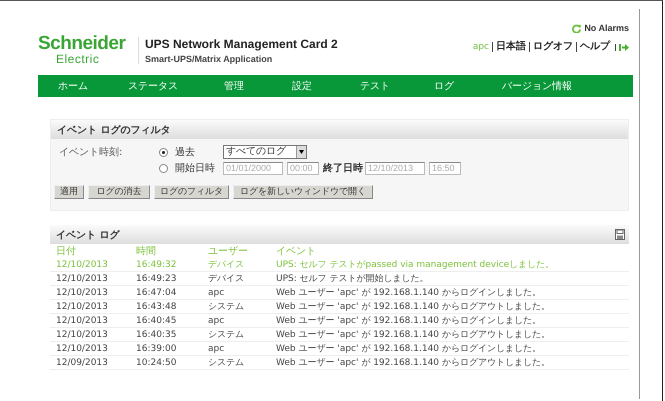 The image size is (665, 401). What do you see at coordinates (172, 293) in the screenshot?
I see `table-cell: 16:47:04` at bounding box center [172, 293].